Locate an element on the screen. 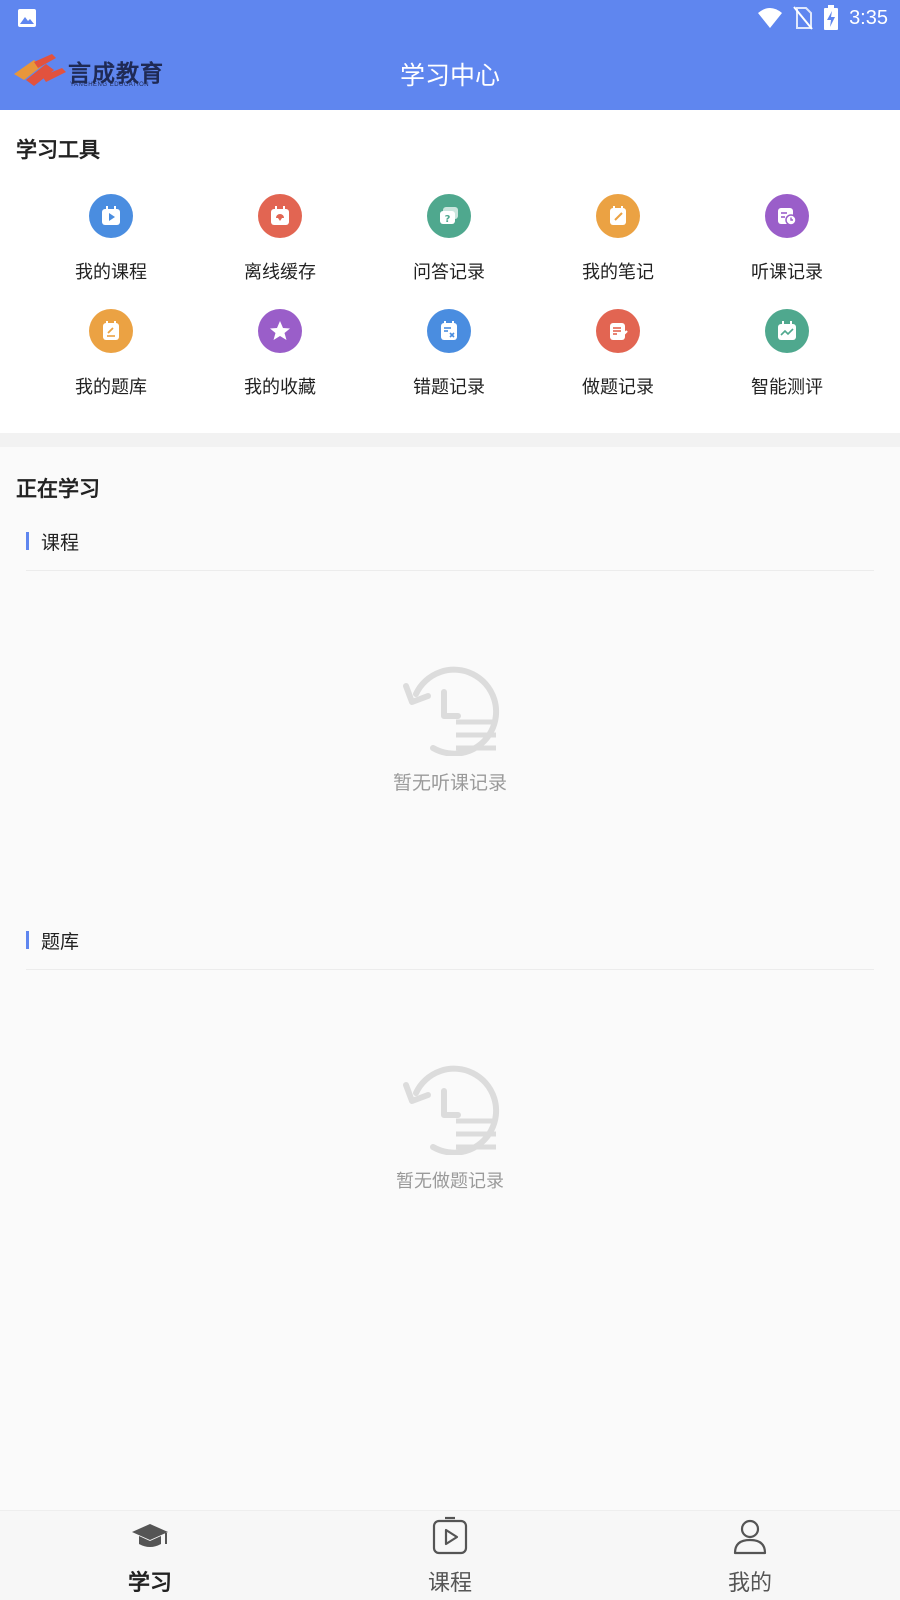  tool-label: 智能测评 is located at coordinates (787, 387).